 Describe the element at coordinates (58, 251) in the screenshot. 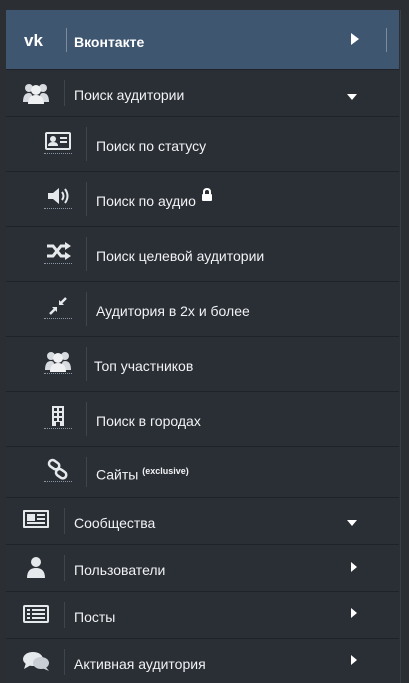

I see `shuffle-icon` at that location.